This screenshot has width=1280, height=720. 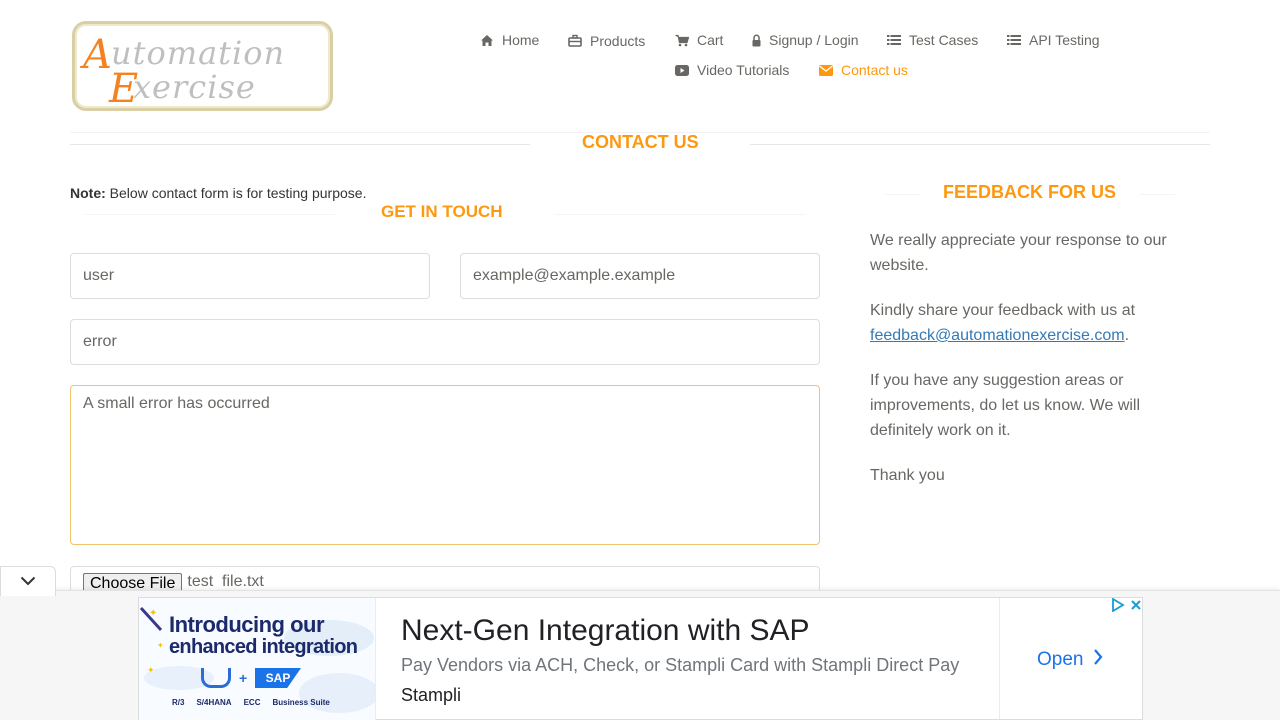 What do you see at coordinates (743, 70) in the screenshot?
I see `nav-video-tutorials-label: Video Tutorials` at bounding box center [743, 70].